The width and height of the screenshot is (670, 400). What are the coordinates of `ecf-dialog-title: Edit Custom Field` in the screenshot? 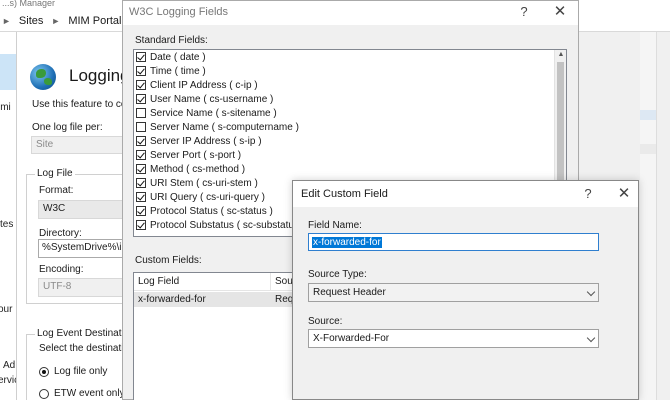 It's located at (344, 194).